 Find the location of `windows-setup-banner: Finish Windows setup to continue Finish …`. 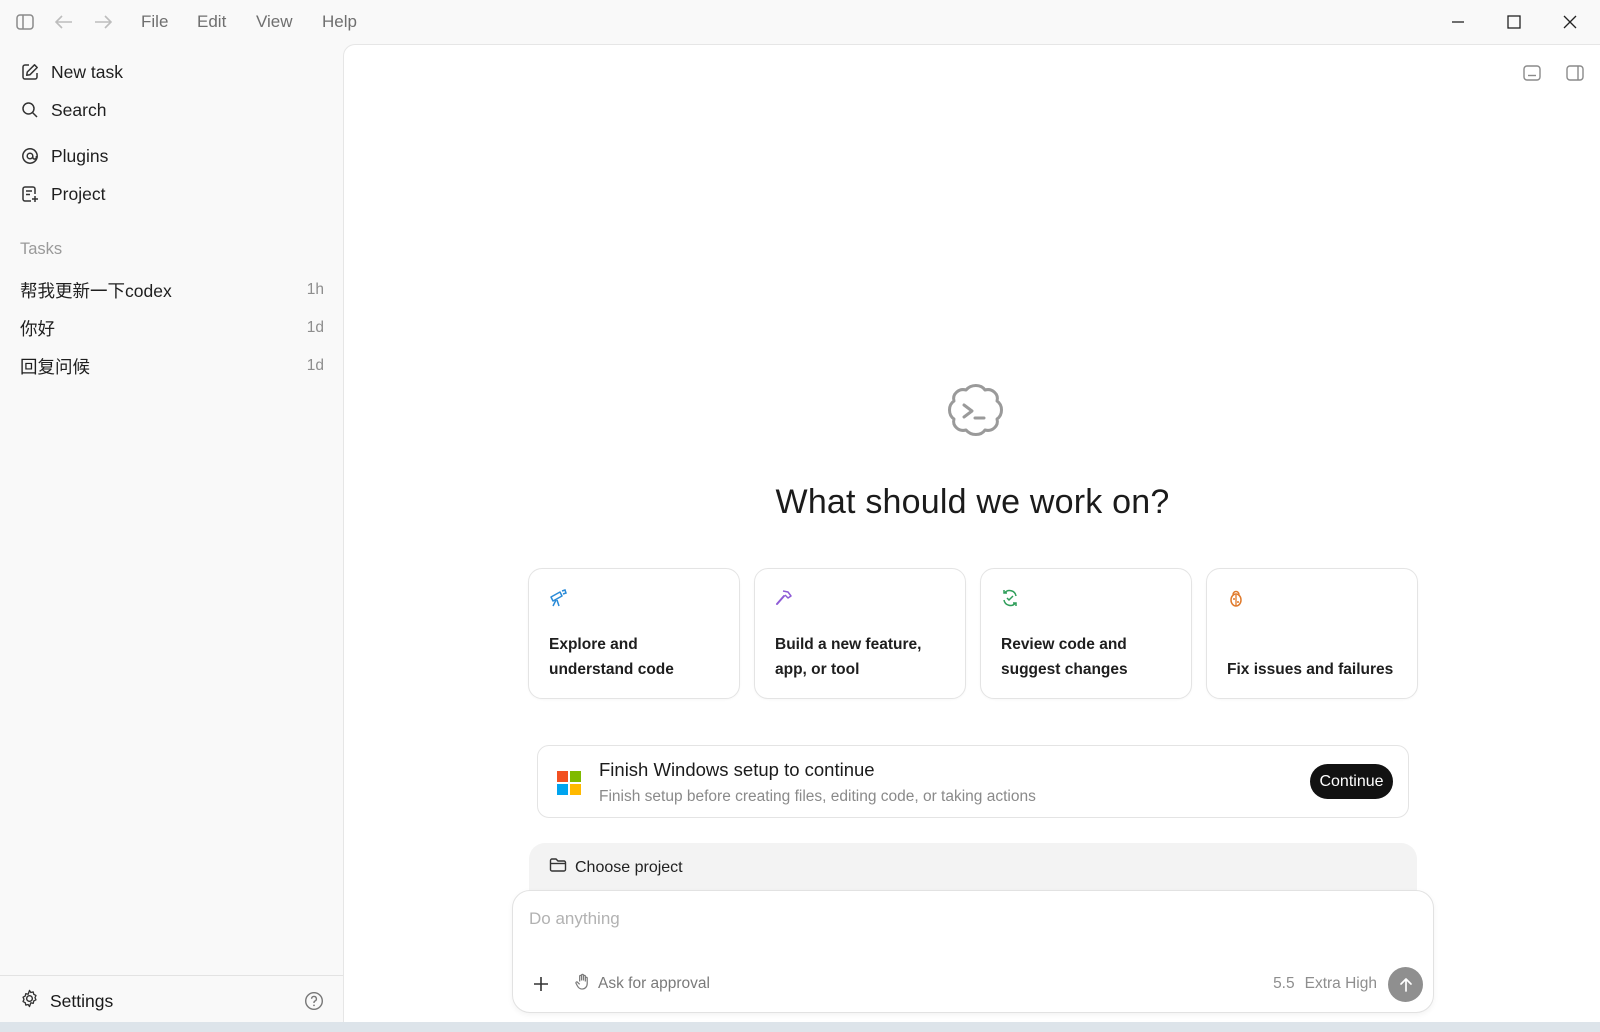

windows-setup-banner: Finish Windows setup to continue Finish … is located at coordinates (973, 781).